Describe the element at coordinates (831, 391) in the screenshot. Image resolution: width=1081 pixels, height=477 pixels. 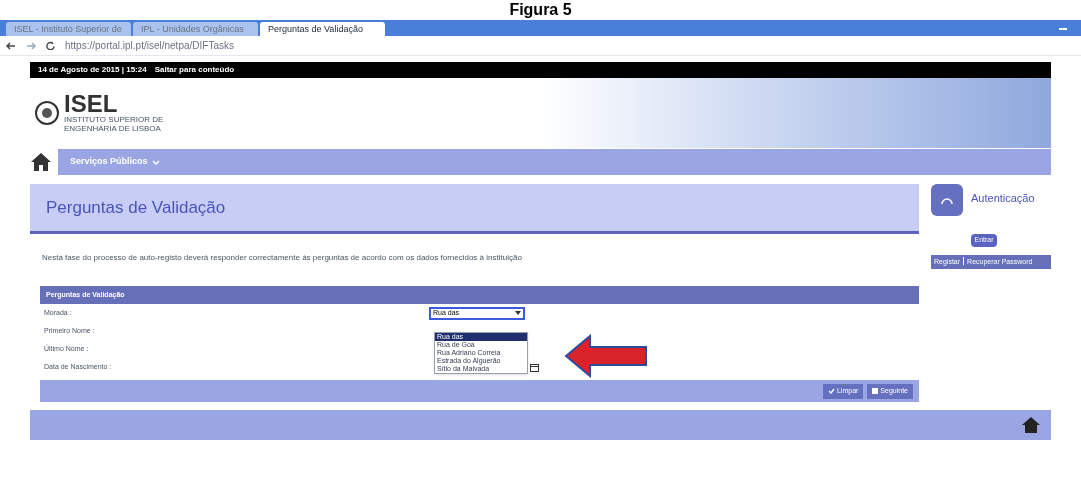
I see `check-icon` at that location.